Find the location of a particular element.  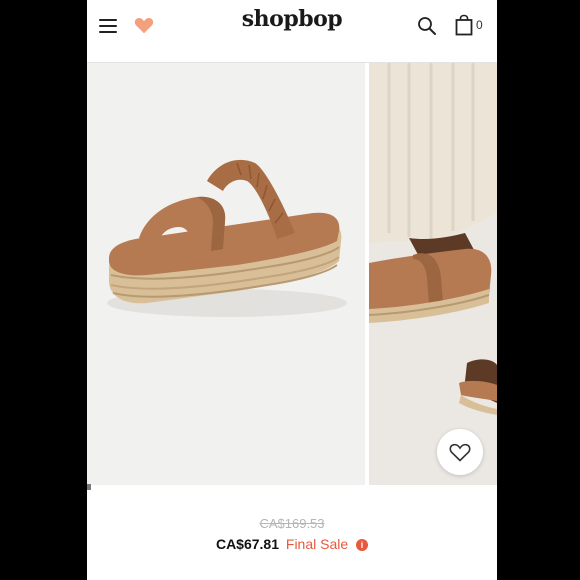

shopping-bag-icon is located at coordinates (464, 25).